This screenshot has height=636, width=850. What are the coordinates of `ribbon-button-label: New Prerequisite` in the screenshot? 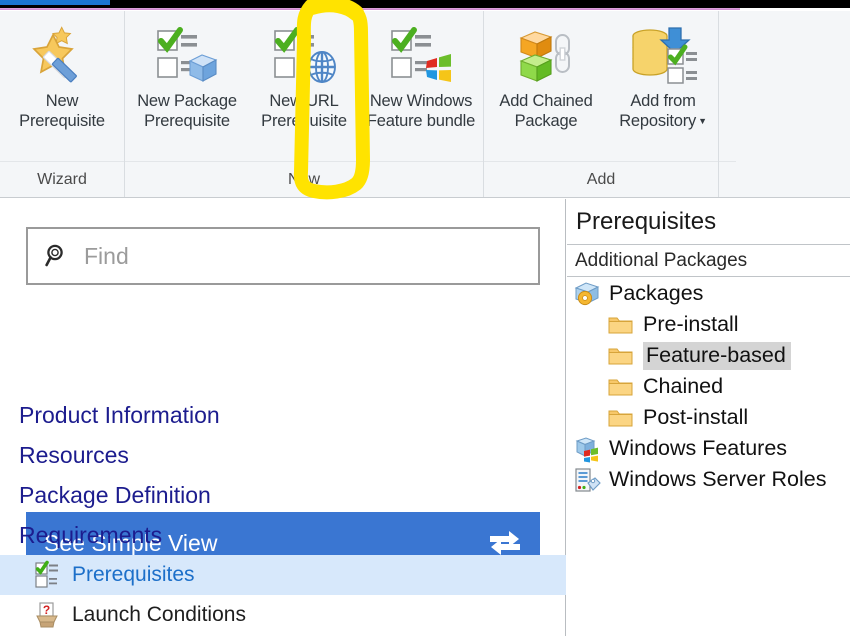 It's located at (62, 111).